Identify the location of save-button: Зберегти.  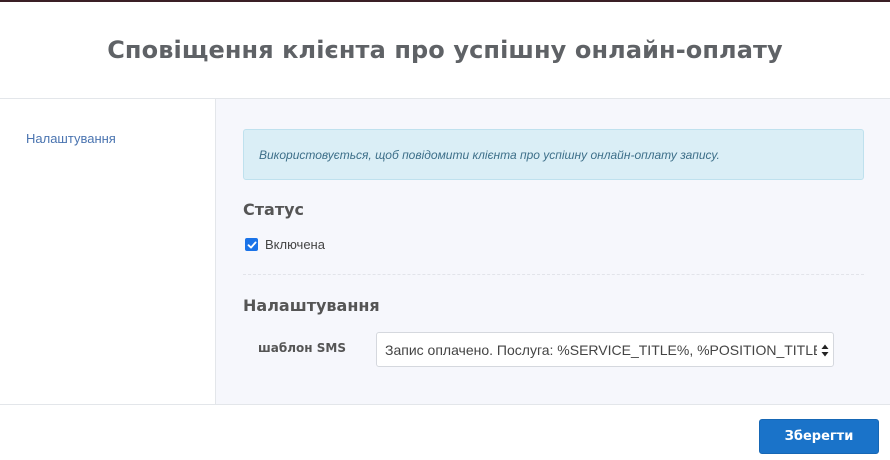
(819, 436).